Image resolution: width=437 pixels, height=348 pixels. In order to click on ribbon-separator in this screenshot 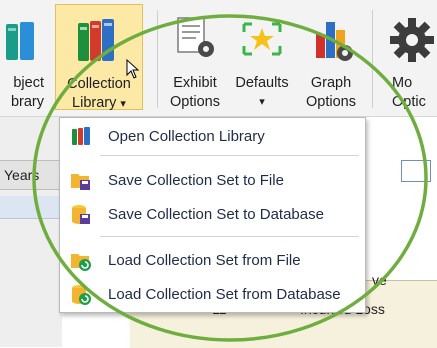, I will do `click(157, 59)`.